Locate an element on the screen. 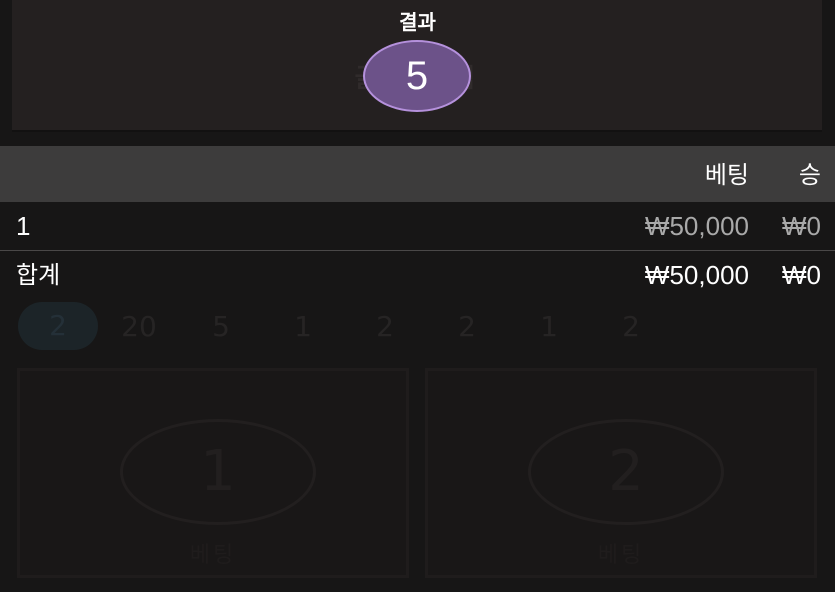 This screenshot has height=592, width=835. result-value-badge: 5 is located at coordinates (417, 76).